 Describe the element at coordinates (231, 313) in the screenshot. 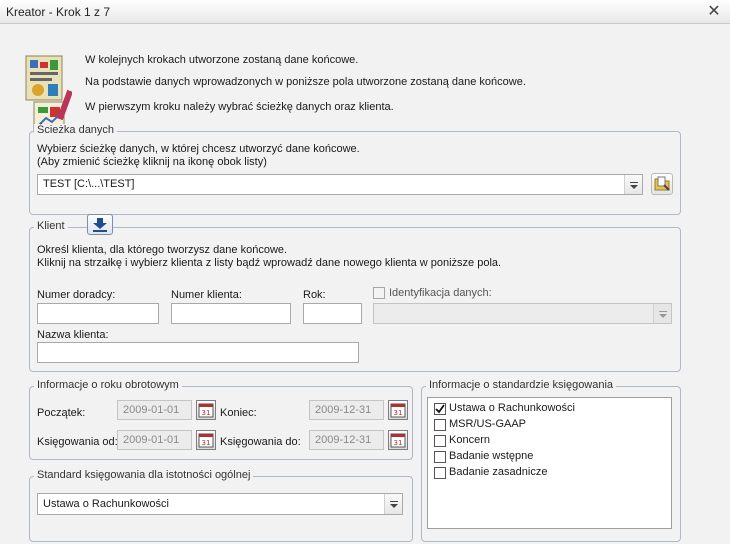

I see `client-number-input` at that location.